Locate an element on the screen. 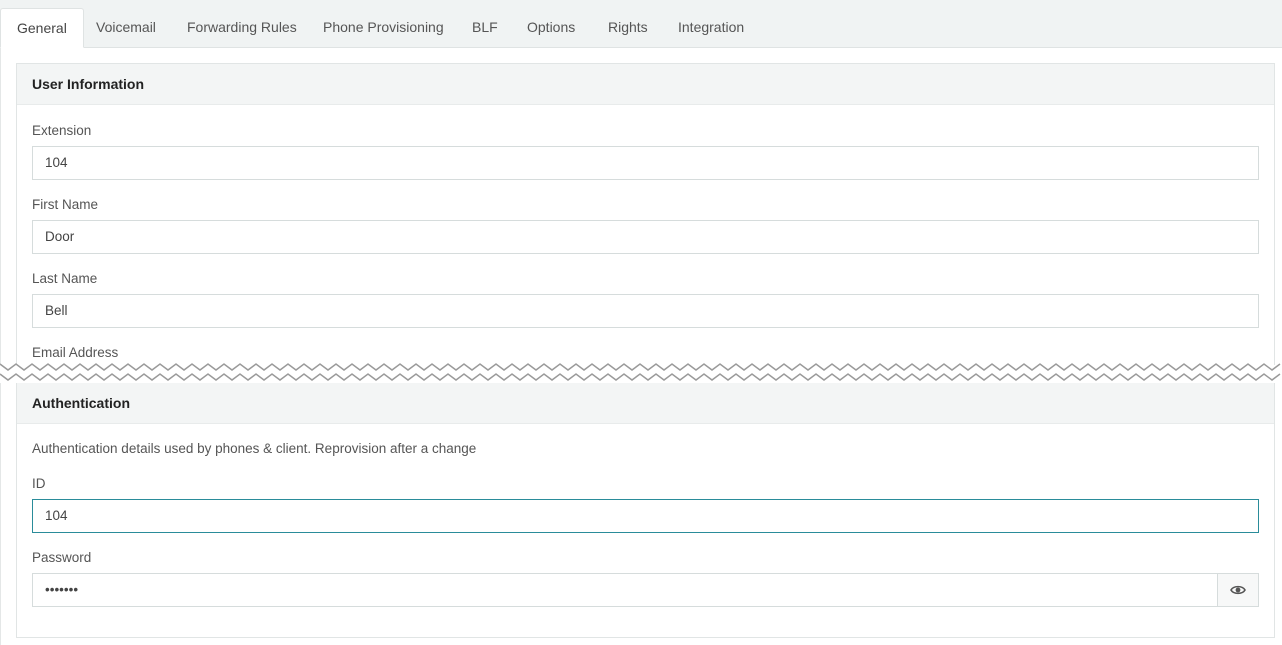  first-name-label: First Name is located at coordinates (65, 204).